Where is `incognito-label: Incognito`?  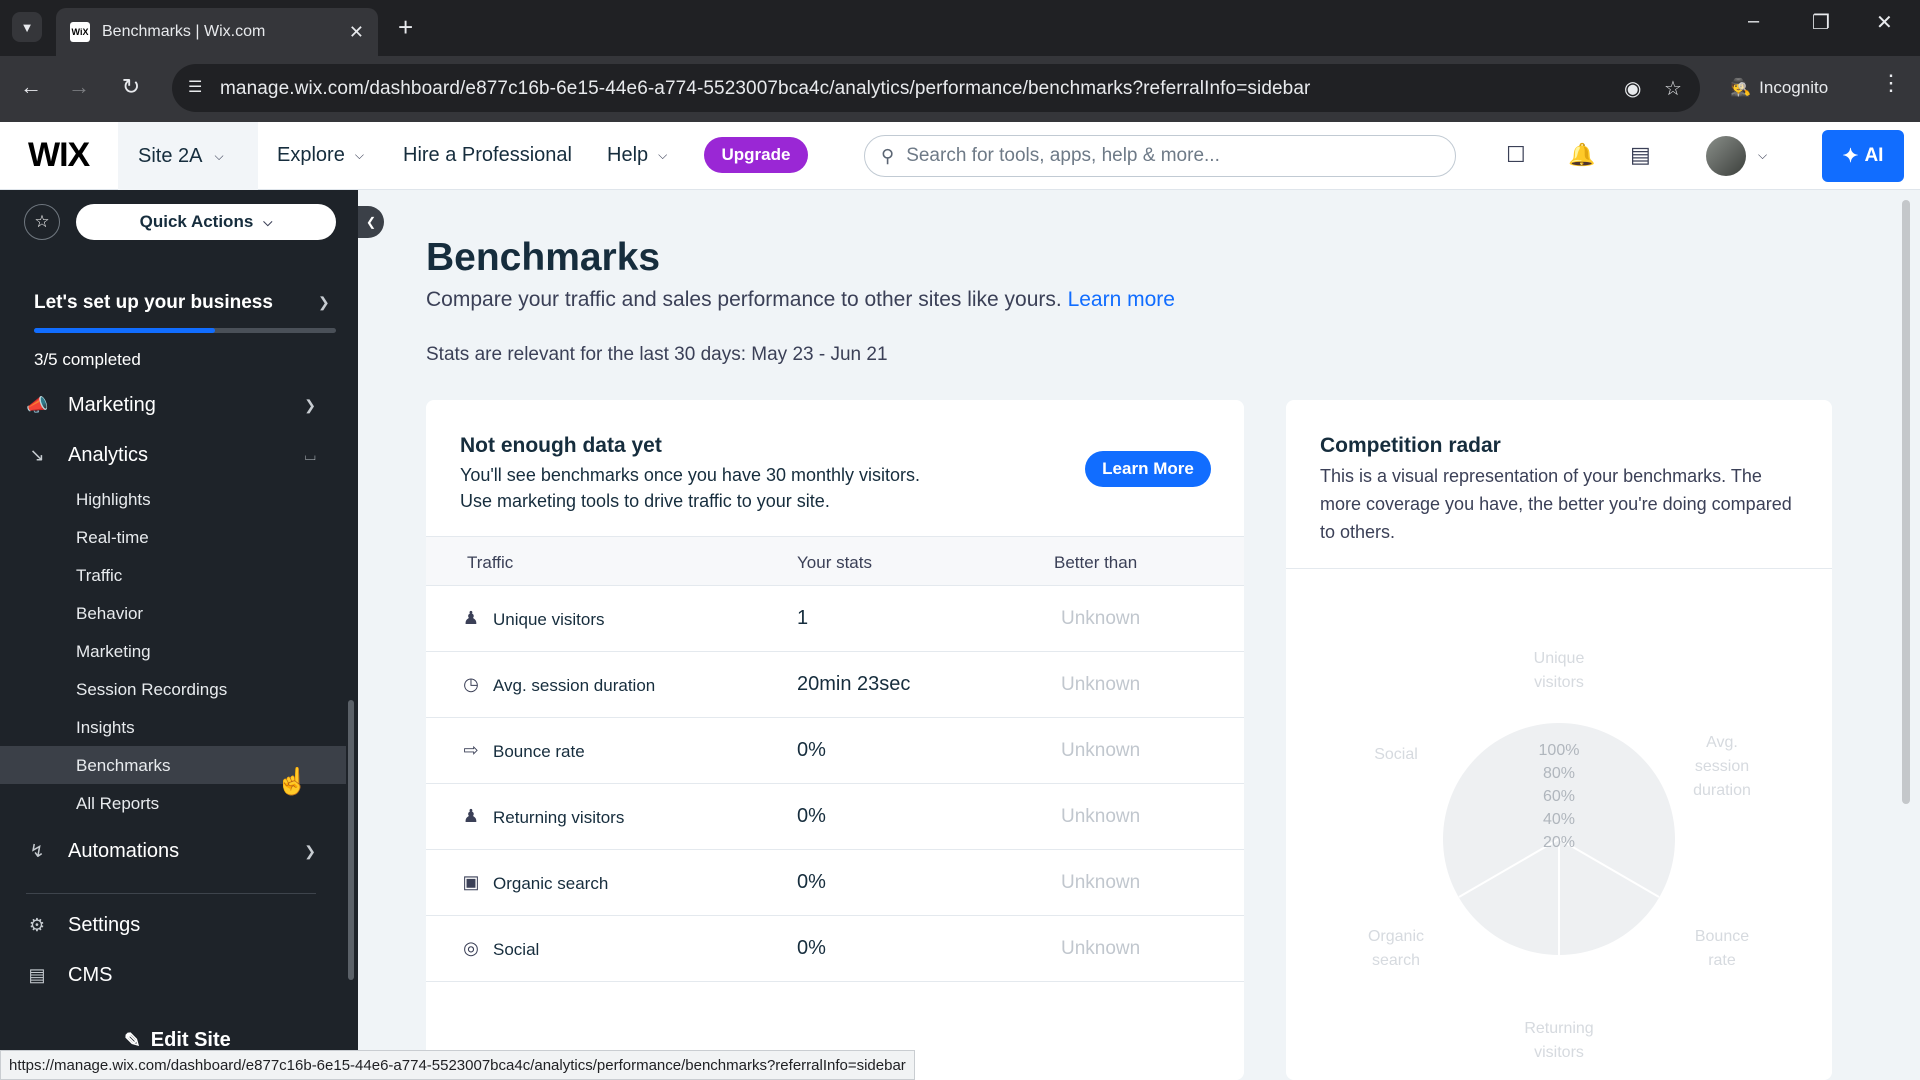
incognito-label: Incognito is located at coordinates (1794, 87).